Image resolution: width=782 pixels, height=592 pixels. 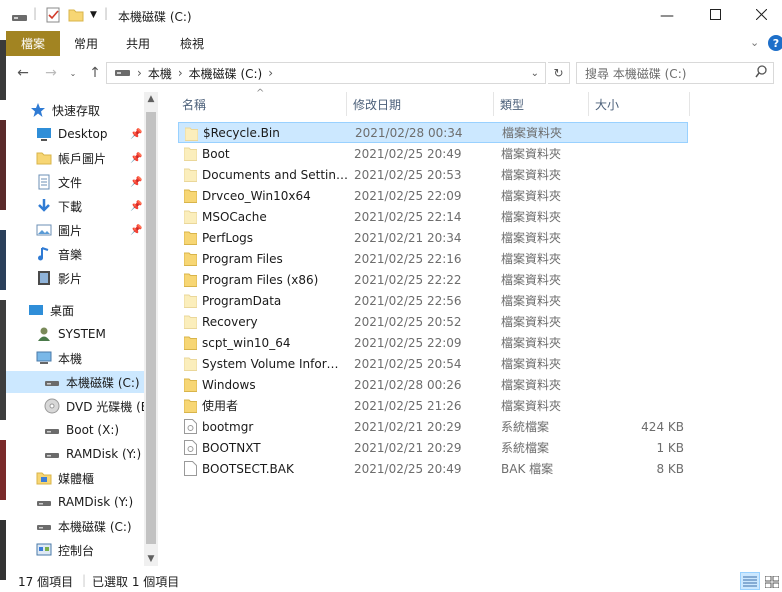 What do you see at coordinates (433, 468) in the screenshot?
I see `file-row: BOOTSECT.BAK 2021/02/25 20:49 BAK 檔案 8 KB` at bounding box center [433, 468].